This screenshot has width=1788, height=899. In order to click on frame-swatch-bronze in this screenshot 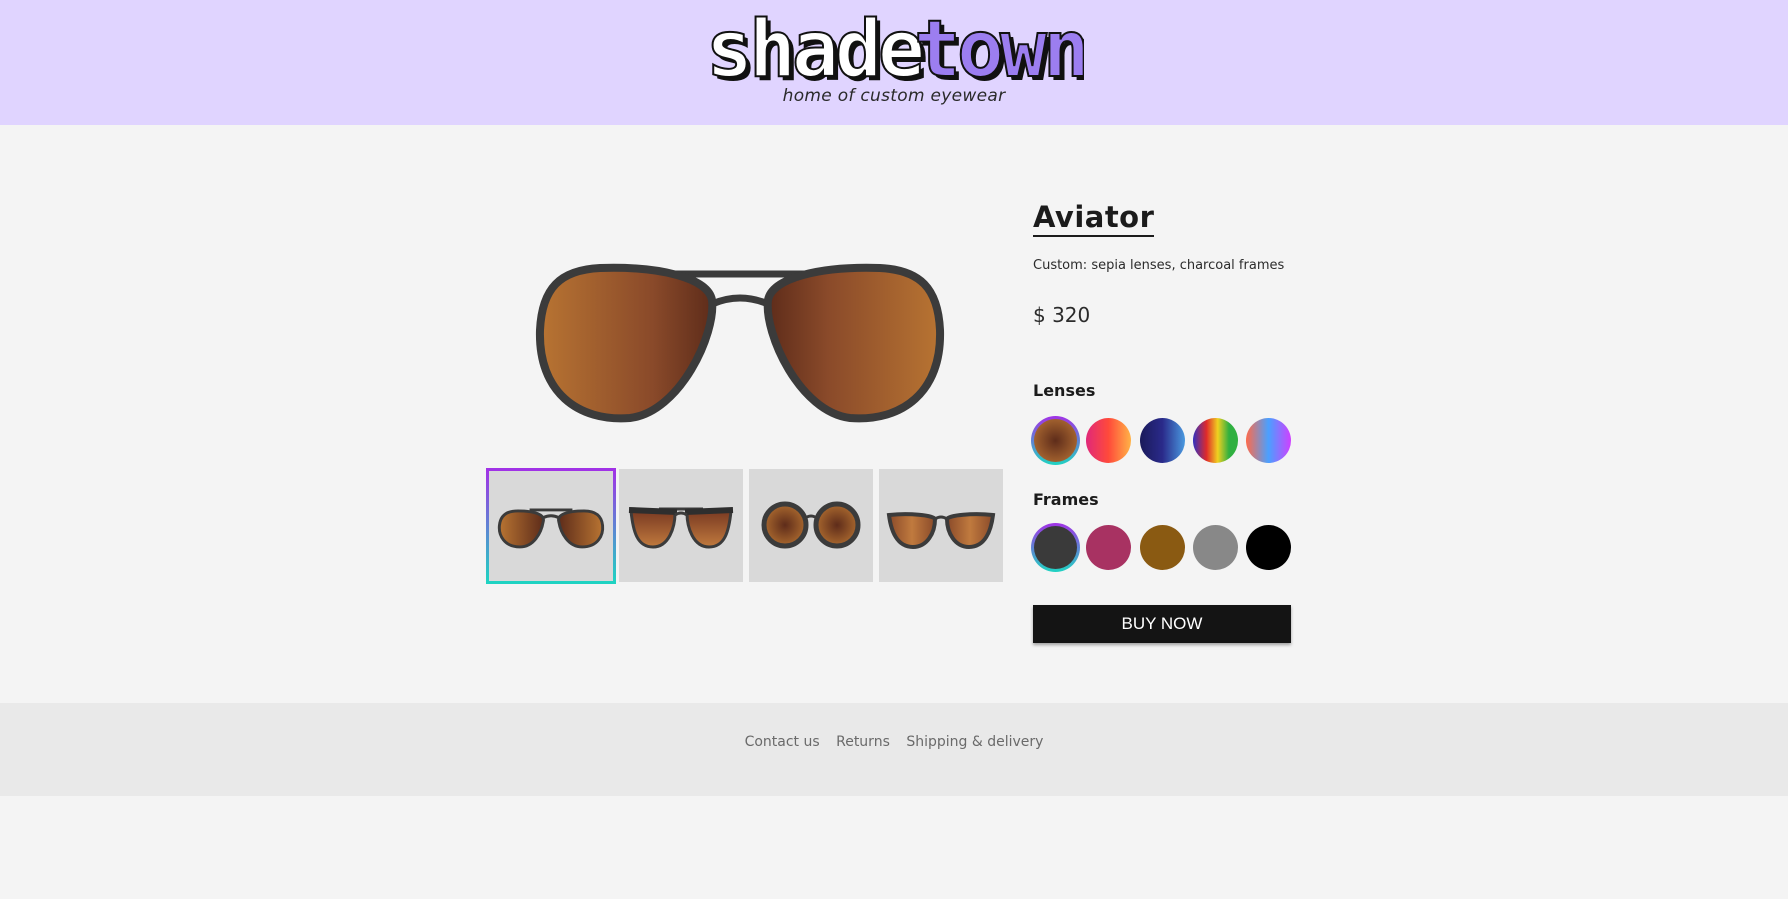, I will do `click(1162, 547)`.